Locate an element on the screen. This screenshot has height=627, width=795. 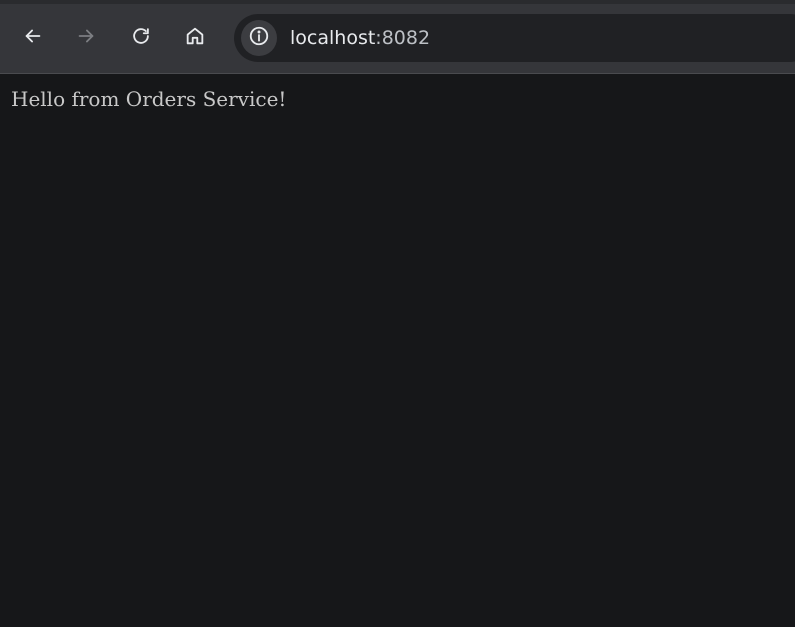
back-button is located at coordinates (33, 38).